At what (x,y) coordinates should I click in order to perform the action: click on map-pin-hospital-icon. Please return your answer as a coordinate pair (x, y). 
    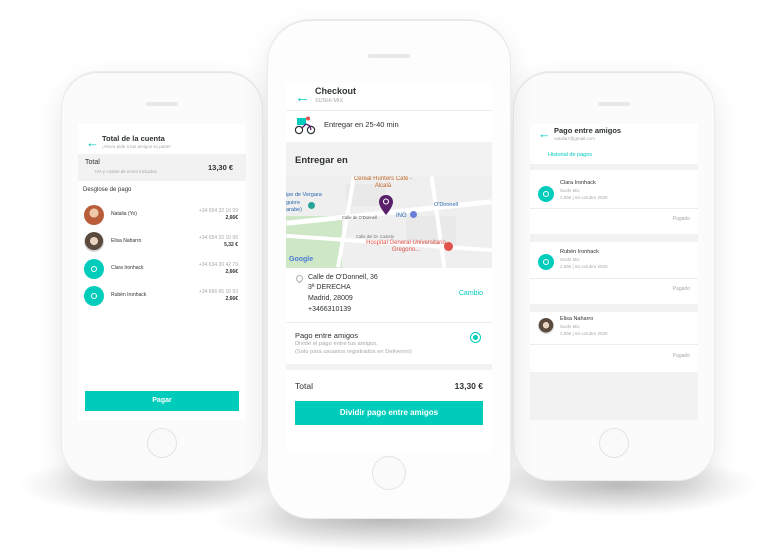
    Looking at the image, I should click on (448, 246).